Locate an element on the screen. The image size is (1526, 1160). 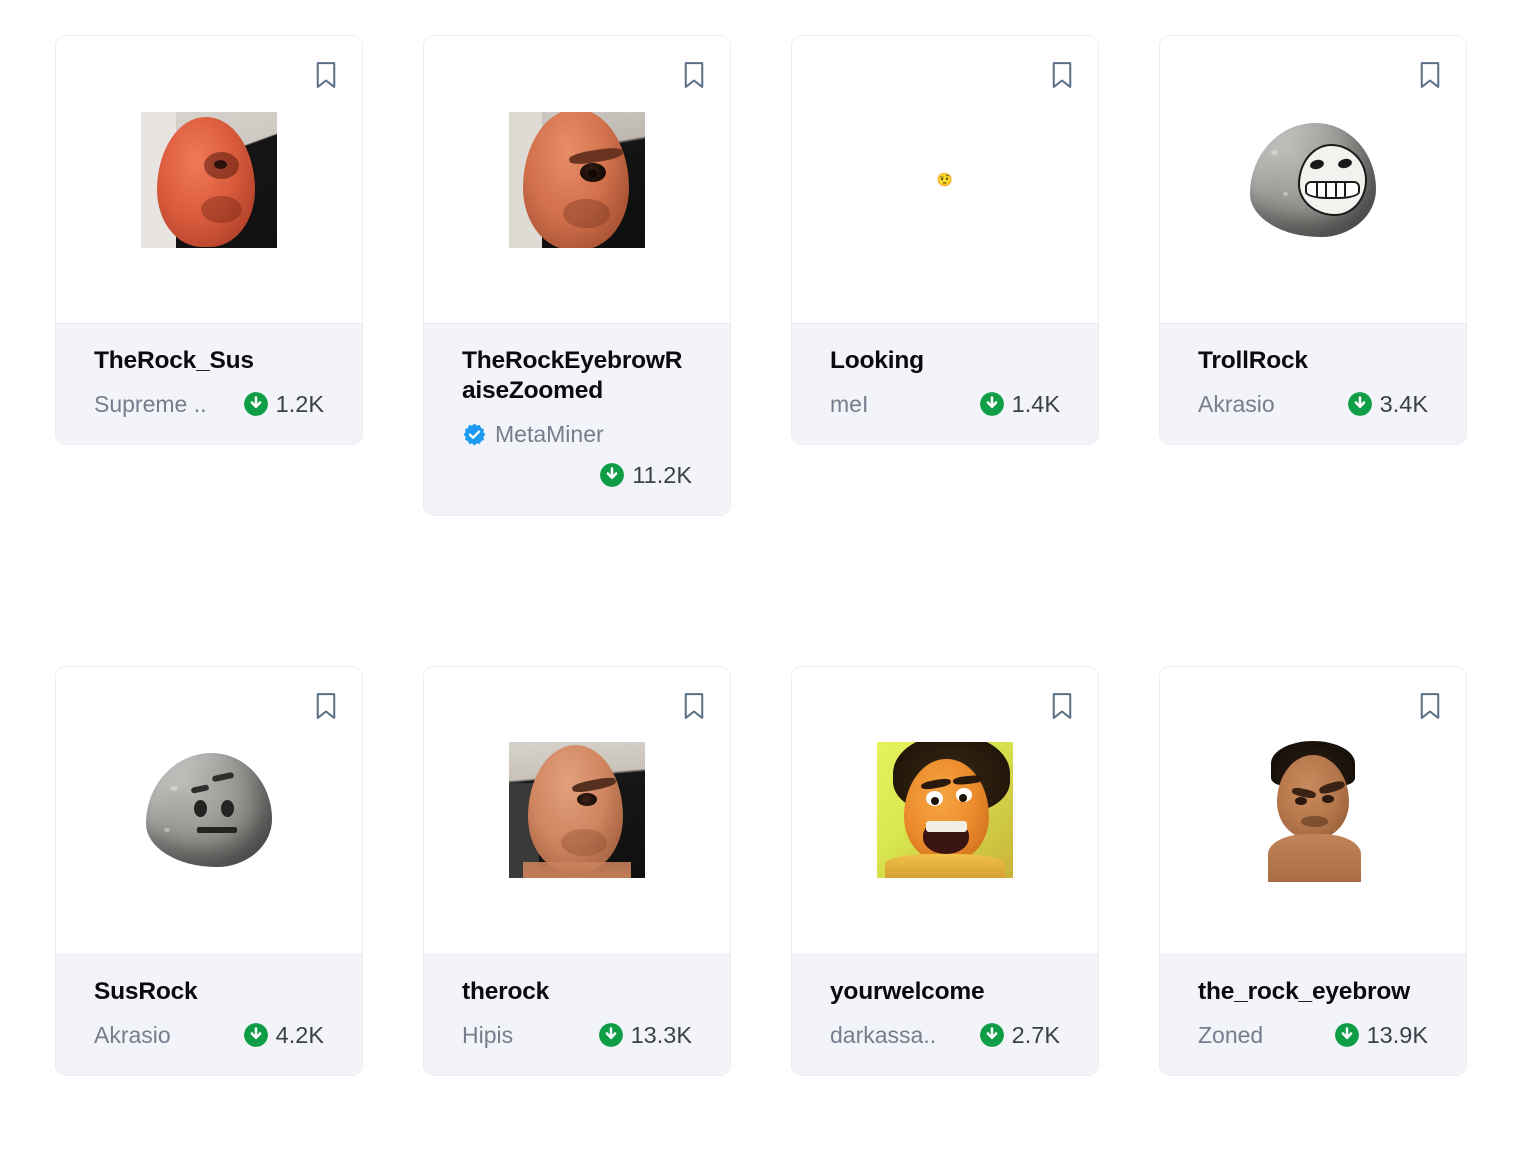
download-count: 1.4K is located at coordinates (1019, 404).